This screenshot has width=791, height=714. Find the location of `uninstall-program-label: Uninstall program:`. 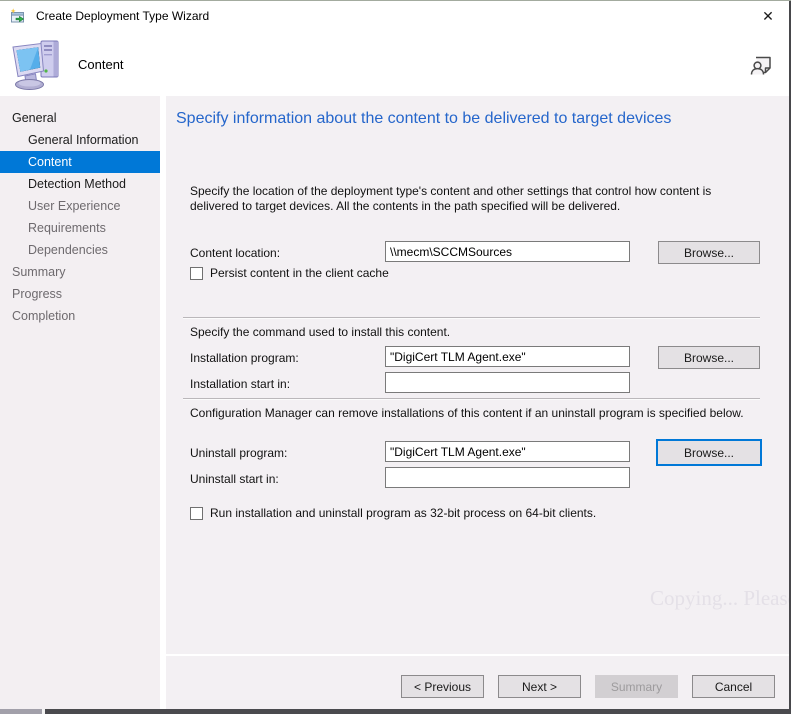

uninstall-program-label: Uninstall program: is located at coordinates (239, 453).